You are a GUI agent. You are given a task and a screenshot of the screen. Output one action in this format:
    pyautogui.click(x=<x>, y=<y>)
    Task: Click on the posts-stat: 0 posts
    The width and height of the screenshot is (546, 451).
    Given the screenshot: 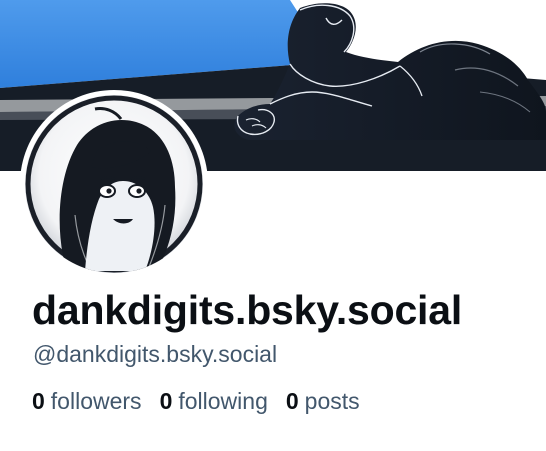 What is the action you would take?
    pyautogui.click(x=323, y=401)
    